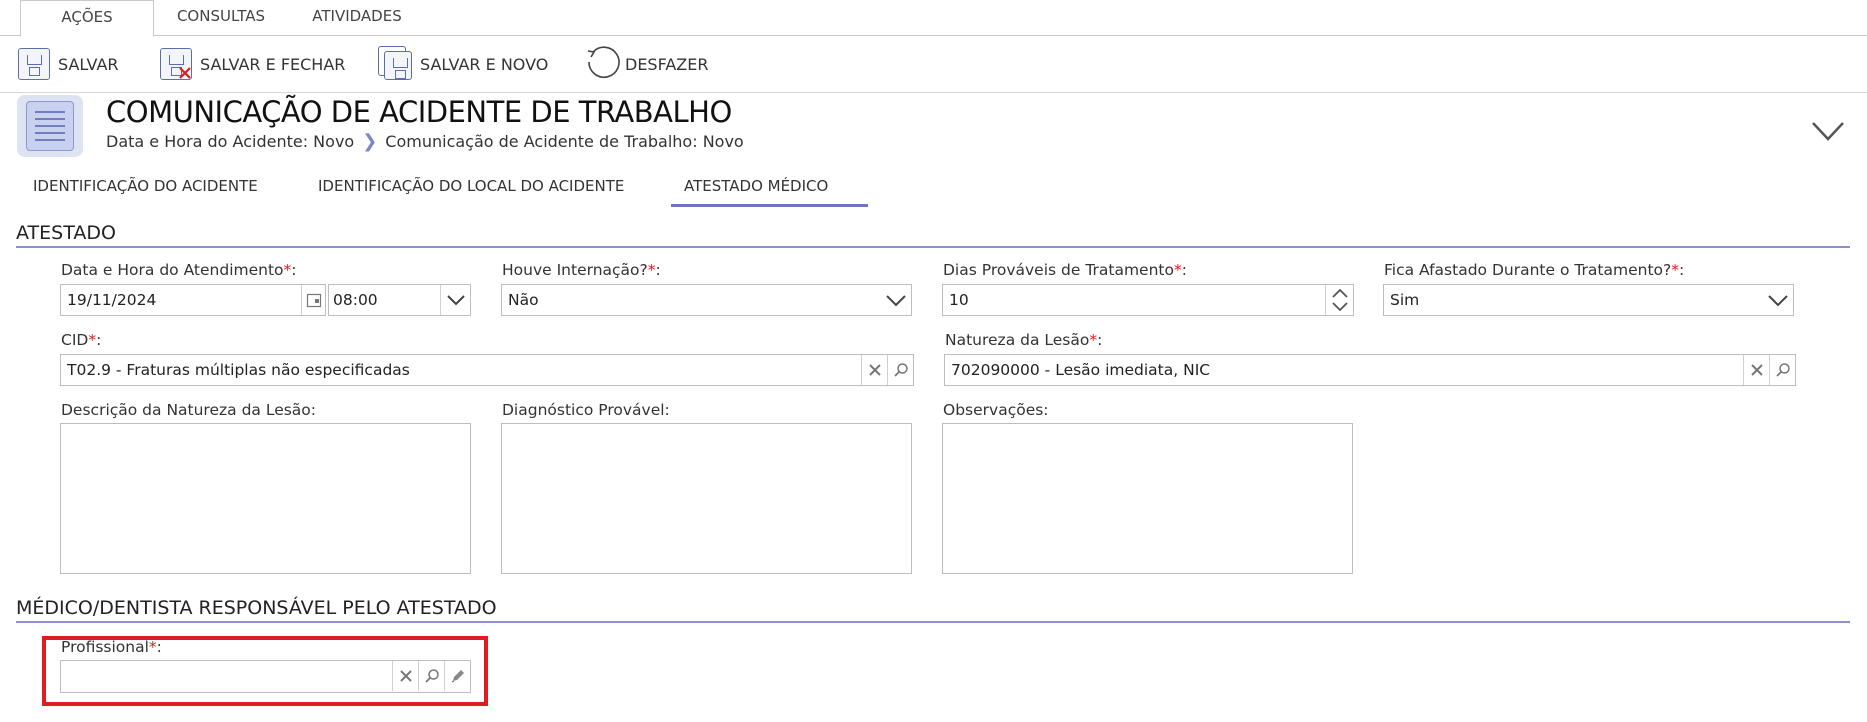 This screenshot has width=1867, height=722. Describe the element at coordinates (313, 300) in the screenshot. I see `calendar-icon` at that location.